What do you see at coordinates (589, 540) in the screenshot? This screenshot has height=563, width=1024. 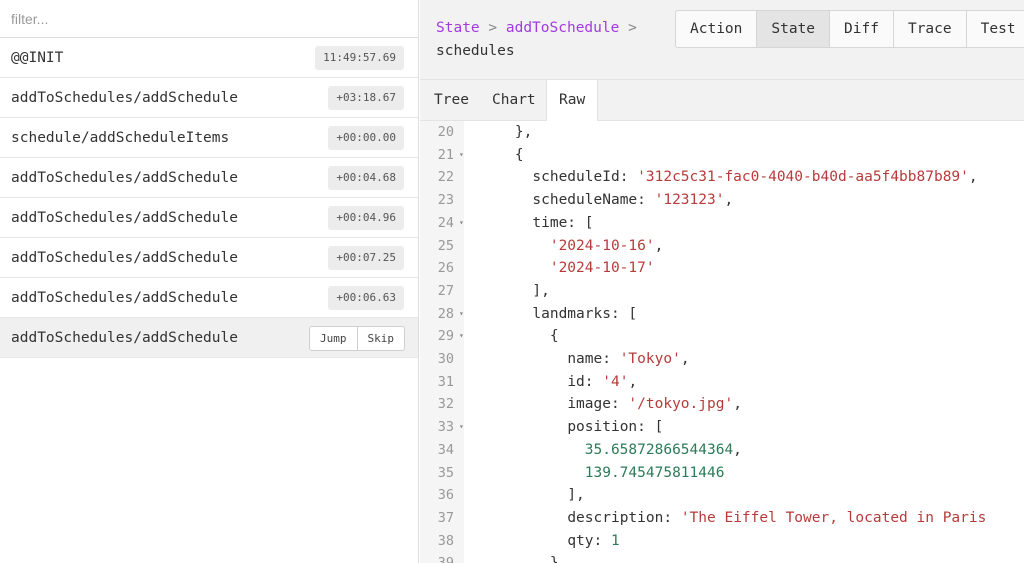 I see `code-token: qty:` at bounding box center [589, 540].